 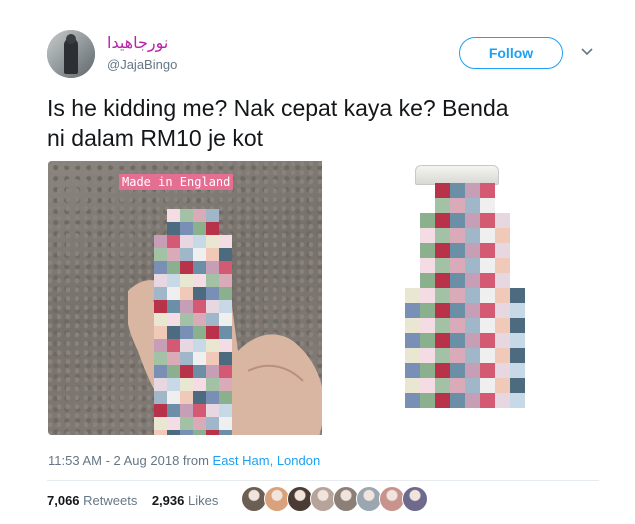 I want to click on display-name: نورجاهيدا, so click(x=137, y=42).